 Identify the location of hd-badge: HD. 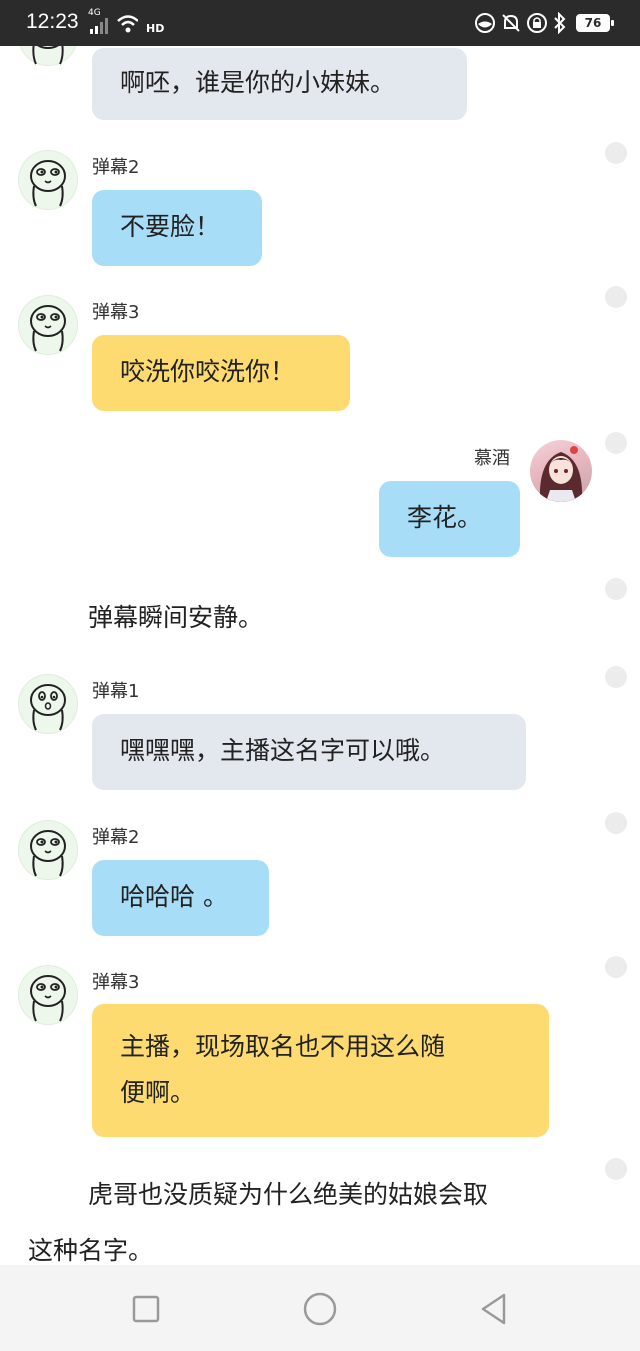
(155, 28).